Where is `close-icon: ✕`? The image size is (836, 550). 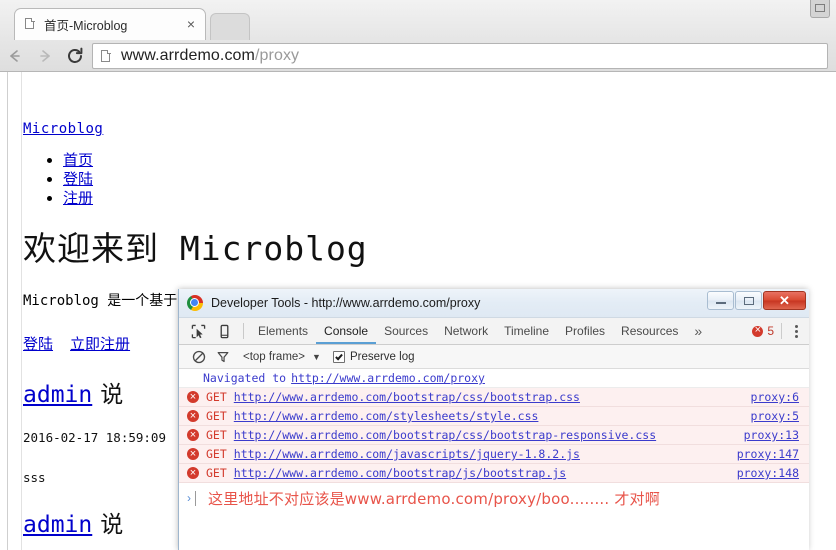
close-icon: ✕ is located at coordinates (784, 300).